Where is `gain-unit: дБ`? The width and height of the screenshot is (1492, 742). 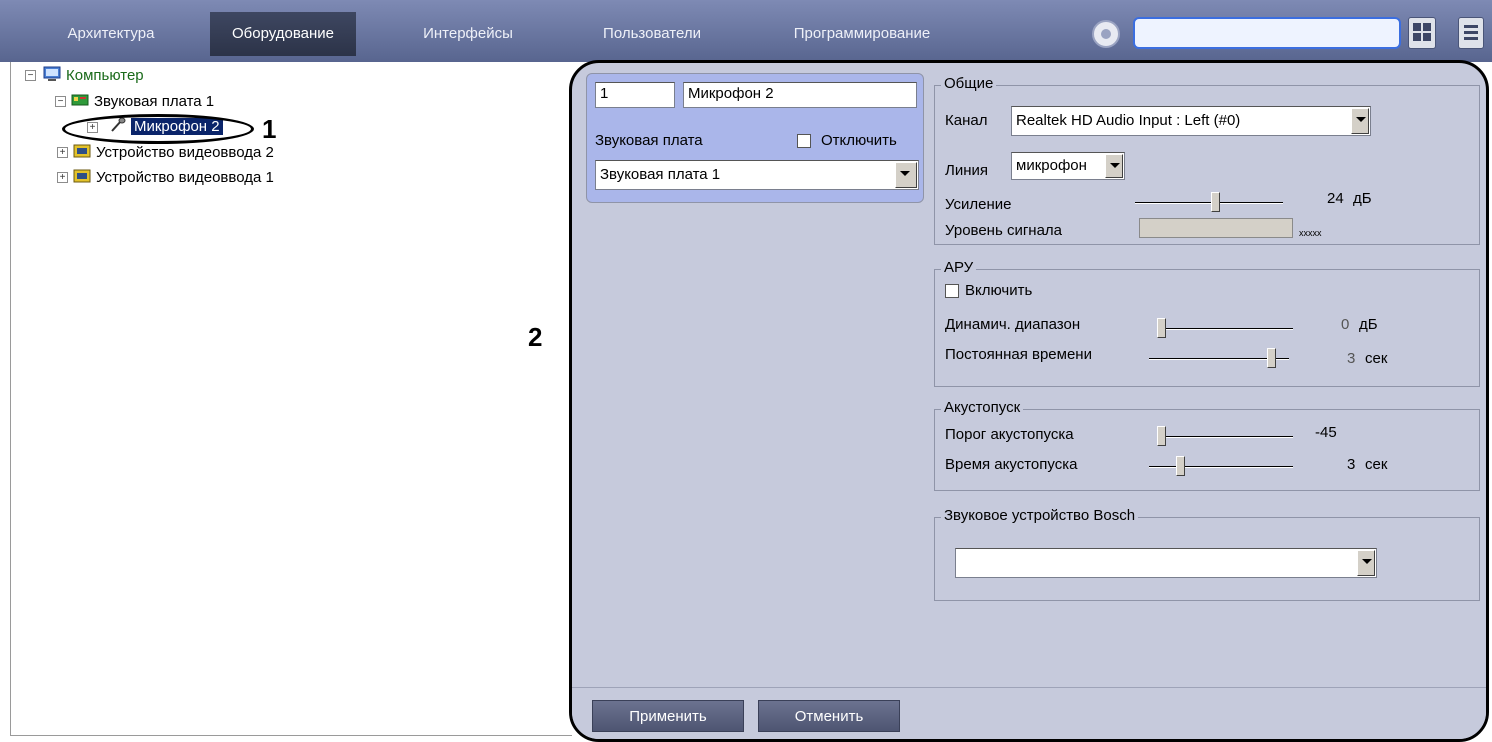
gain-unit: дБ is located at coordinates (1362, 198).